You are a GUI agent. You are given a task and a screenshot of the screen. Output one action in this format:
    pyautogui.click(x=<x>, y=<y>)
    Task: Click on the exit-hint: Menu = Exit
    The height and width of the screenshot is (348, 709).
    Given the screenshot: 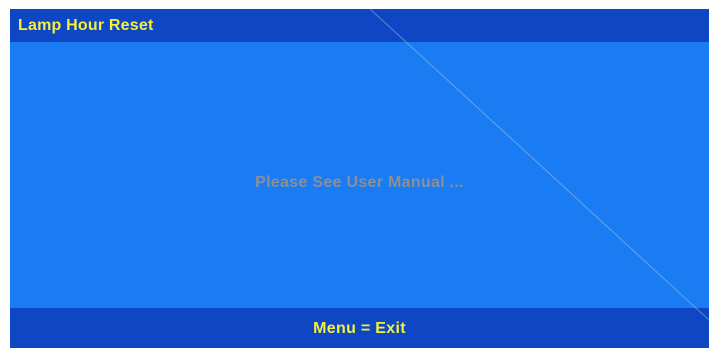 What is the action you would take?
    pyautogui.click(x=359, y=328)
    